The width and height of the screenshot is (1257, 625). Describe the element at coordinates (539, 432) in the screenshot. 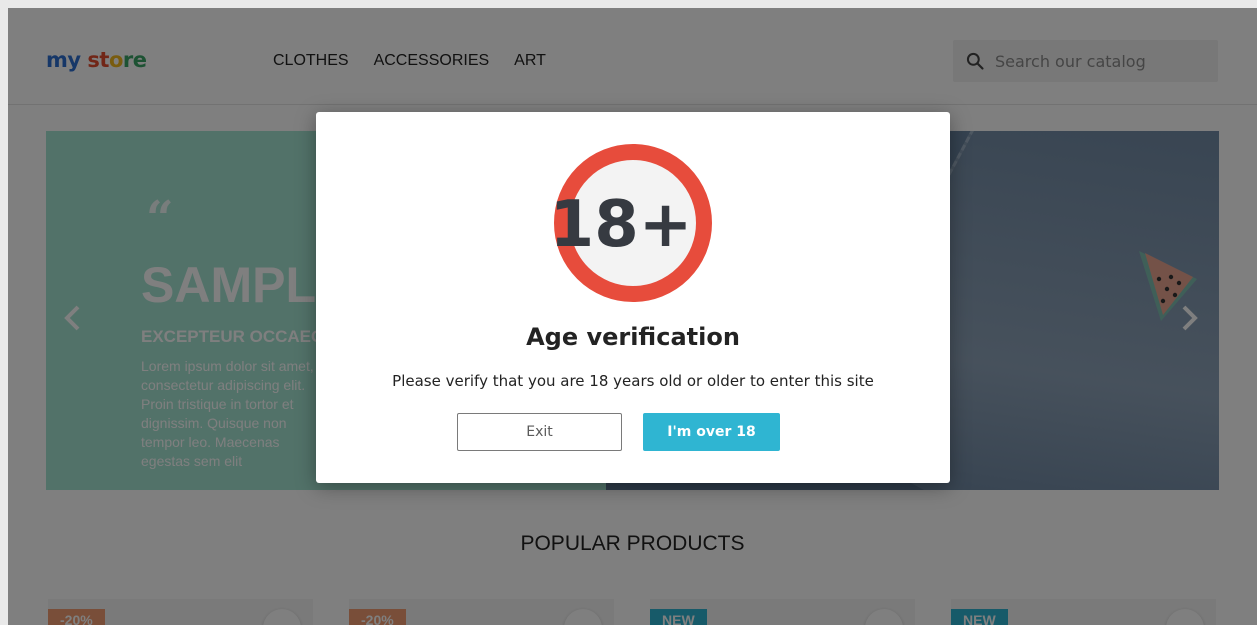

I see `exit-button: Exit` at that location.